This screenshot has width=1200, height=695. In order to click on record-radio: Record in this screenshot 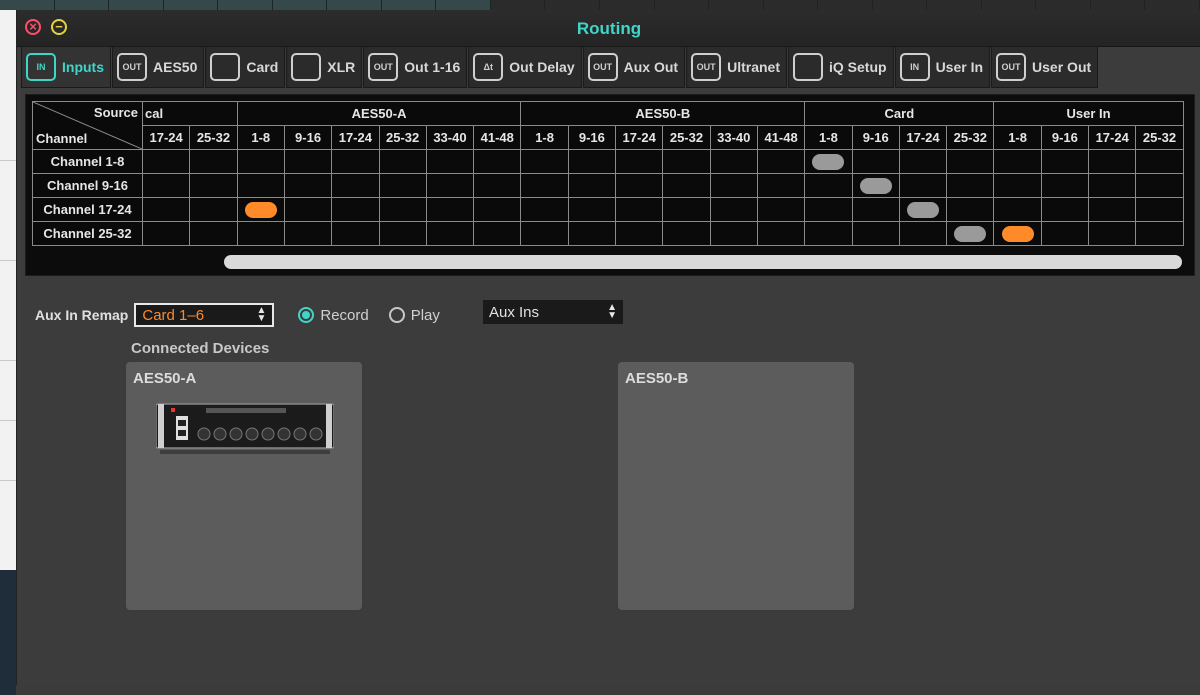, I will do `click(333, 315)`.